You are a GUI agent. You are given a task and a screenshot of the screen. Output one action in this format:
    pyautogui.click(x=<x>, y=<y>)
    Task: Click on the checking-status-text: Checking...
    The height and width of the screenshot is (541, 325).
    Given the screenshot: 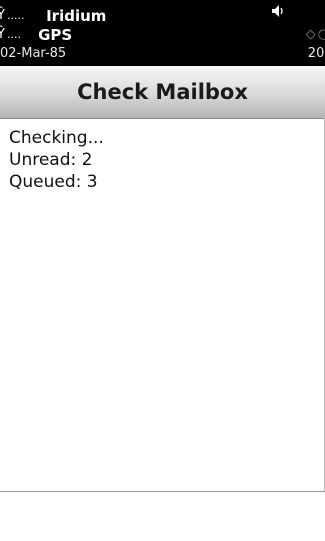 What is the action you would take?
    pyautogui.click(x=56, y=138)
    